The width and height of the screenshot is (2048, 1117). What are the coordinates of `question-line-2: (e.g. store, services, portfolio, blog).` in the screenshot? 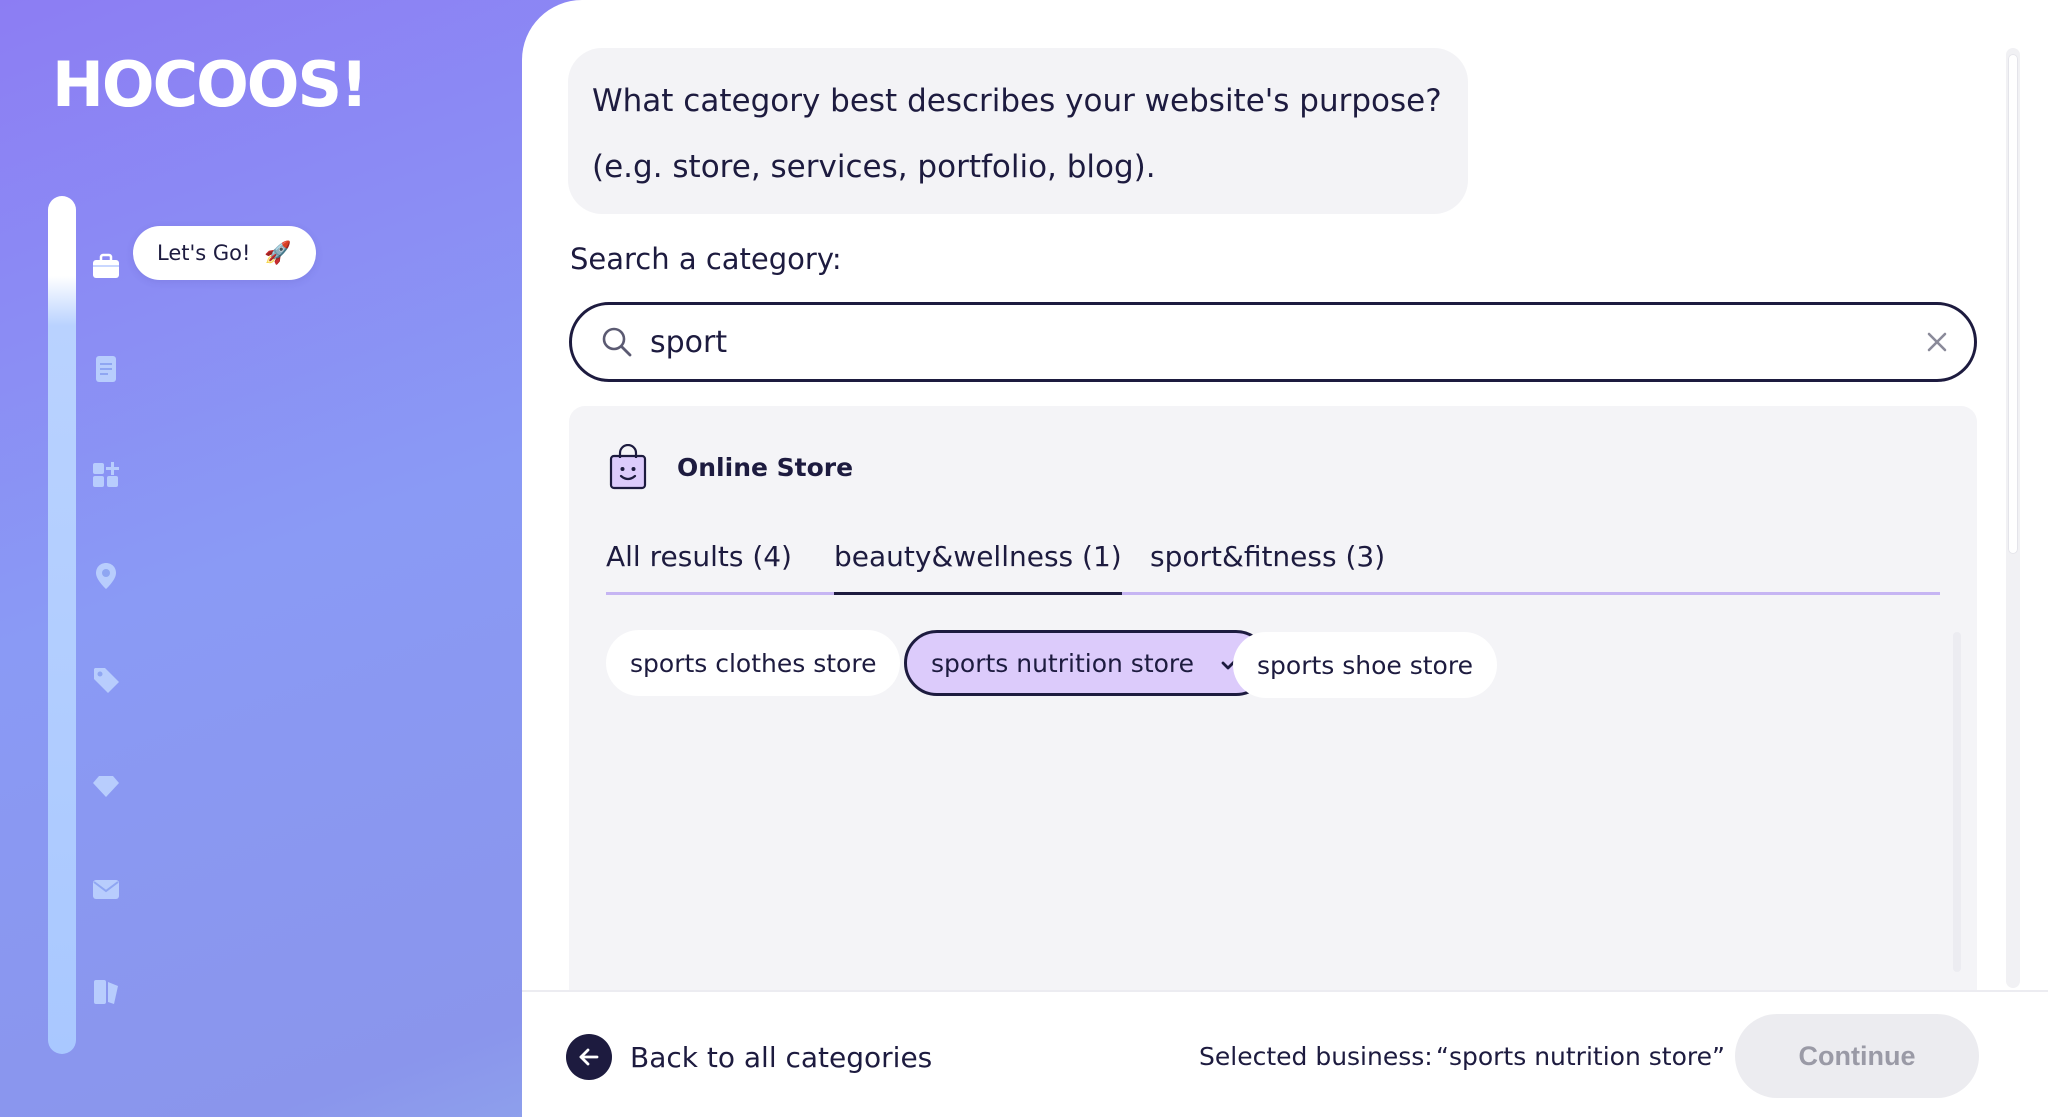 It's located at (874, 167).